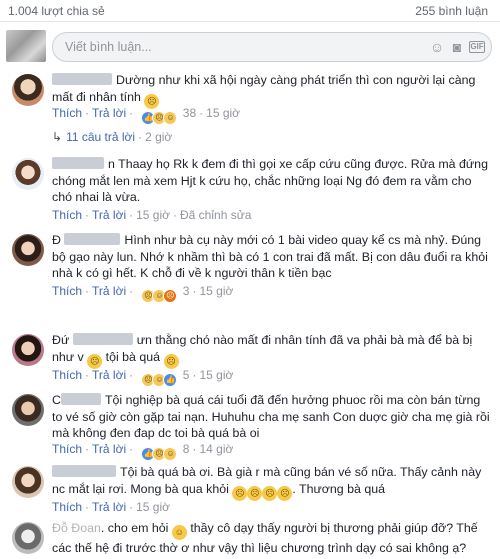 The width and height of the screenshot is (500, 559). What do you see at coordinates (134, 528) in the screenshot?
I see `comment-text: . cho em hỏi` at bounding box center [134, 528].